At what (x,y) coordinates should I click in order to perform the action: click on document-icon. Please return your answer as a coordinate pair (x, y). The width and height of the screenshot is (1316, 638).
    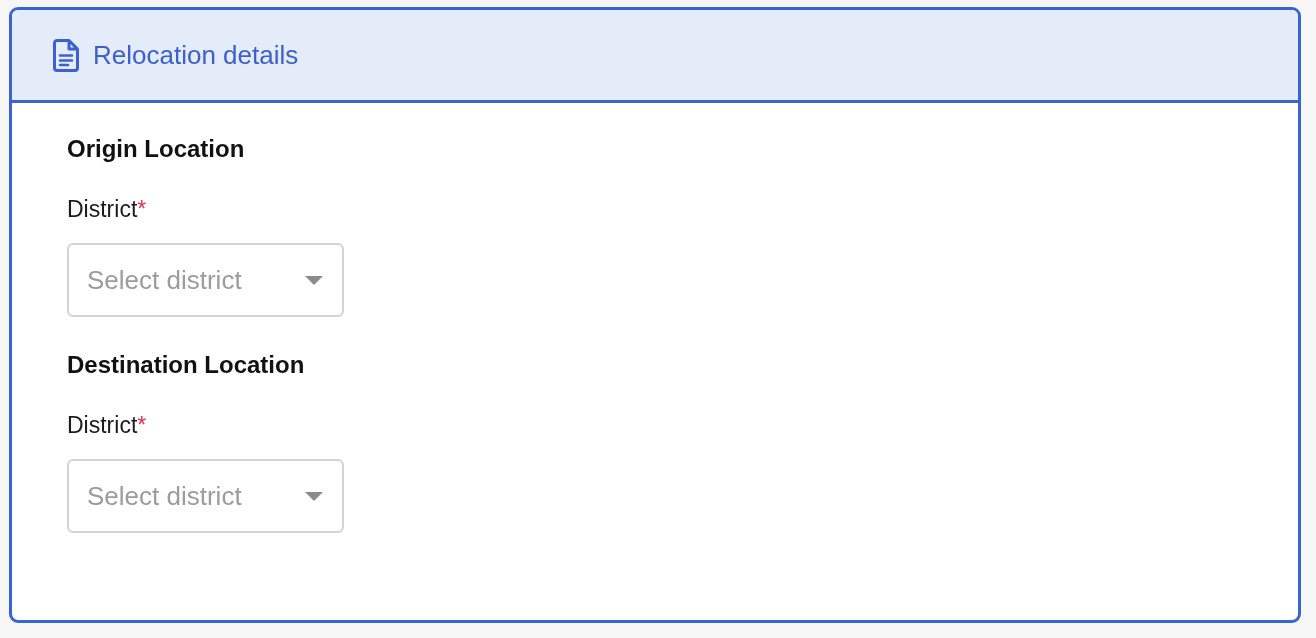
    Looking at the image, I should click on (66, 55).